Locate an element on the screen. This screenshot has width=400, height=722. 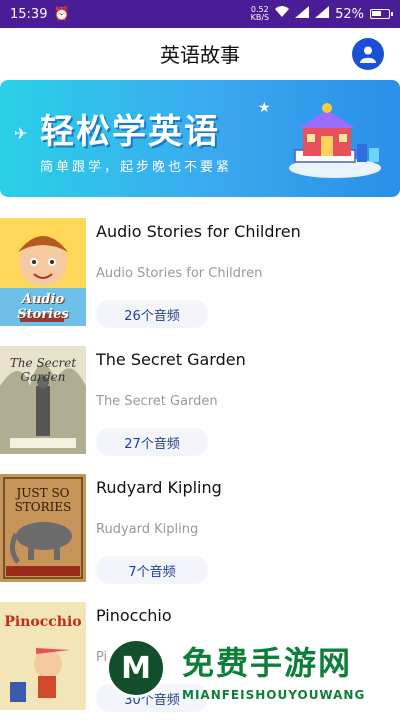
book-cover: The Secret Garden is located at coordinates (43, 400).